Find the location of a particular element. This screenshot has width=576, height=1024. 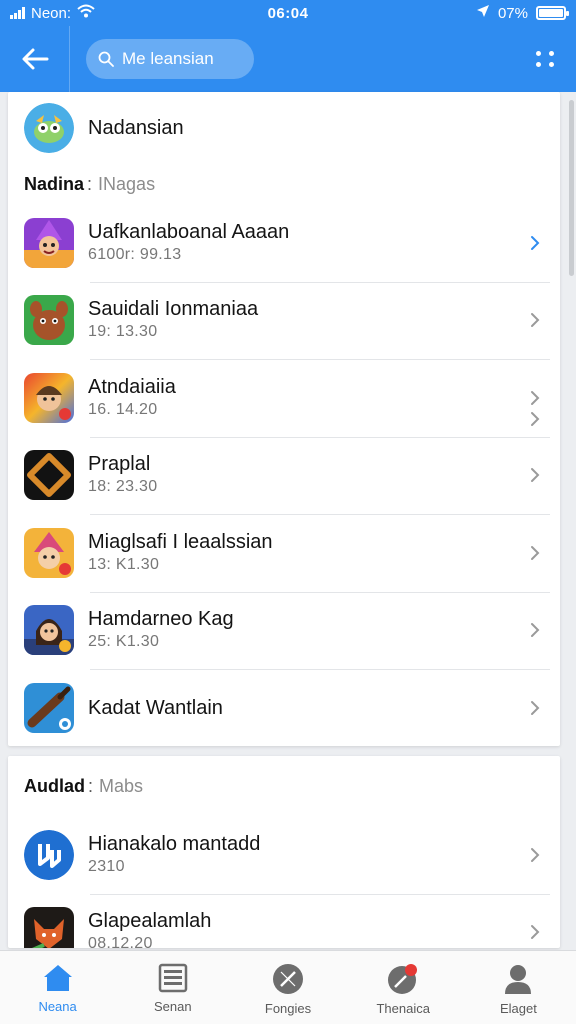

app-name: Kadat Wantlain is located at coordinates (155, 707).